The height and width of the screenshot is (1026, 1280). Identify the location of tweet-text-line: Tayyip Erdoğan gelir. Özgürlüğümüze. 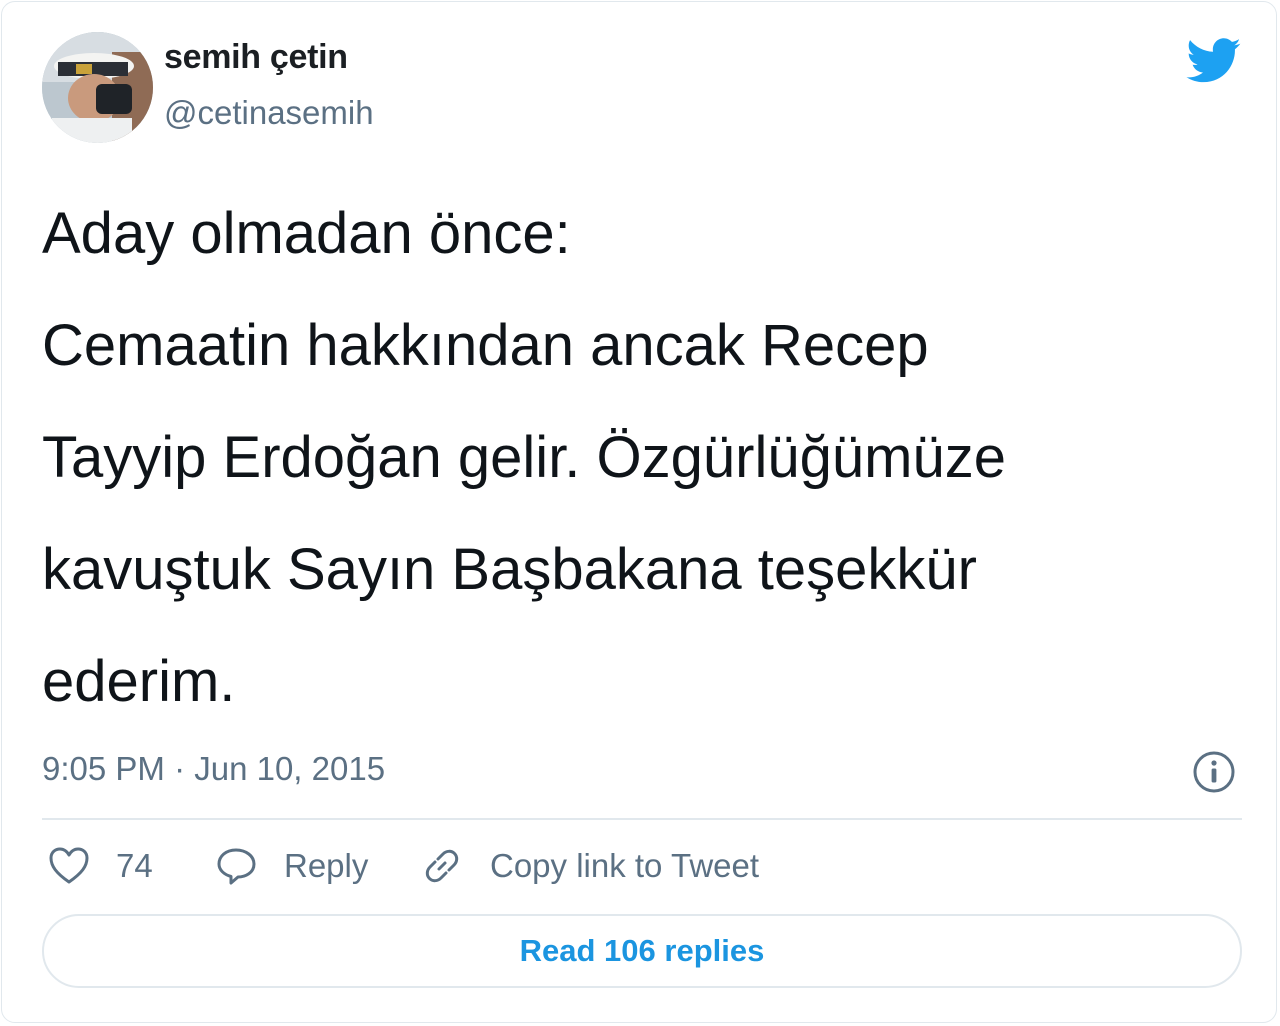
(524, 457).